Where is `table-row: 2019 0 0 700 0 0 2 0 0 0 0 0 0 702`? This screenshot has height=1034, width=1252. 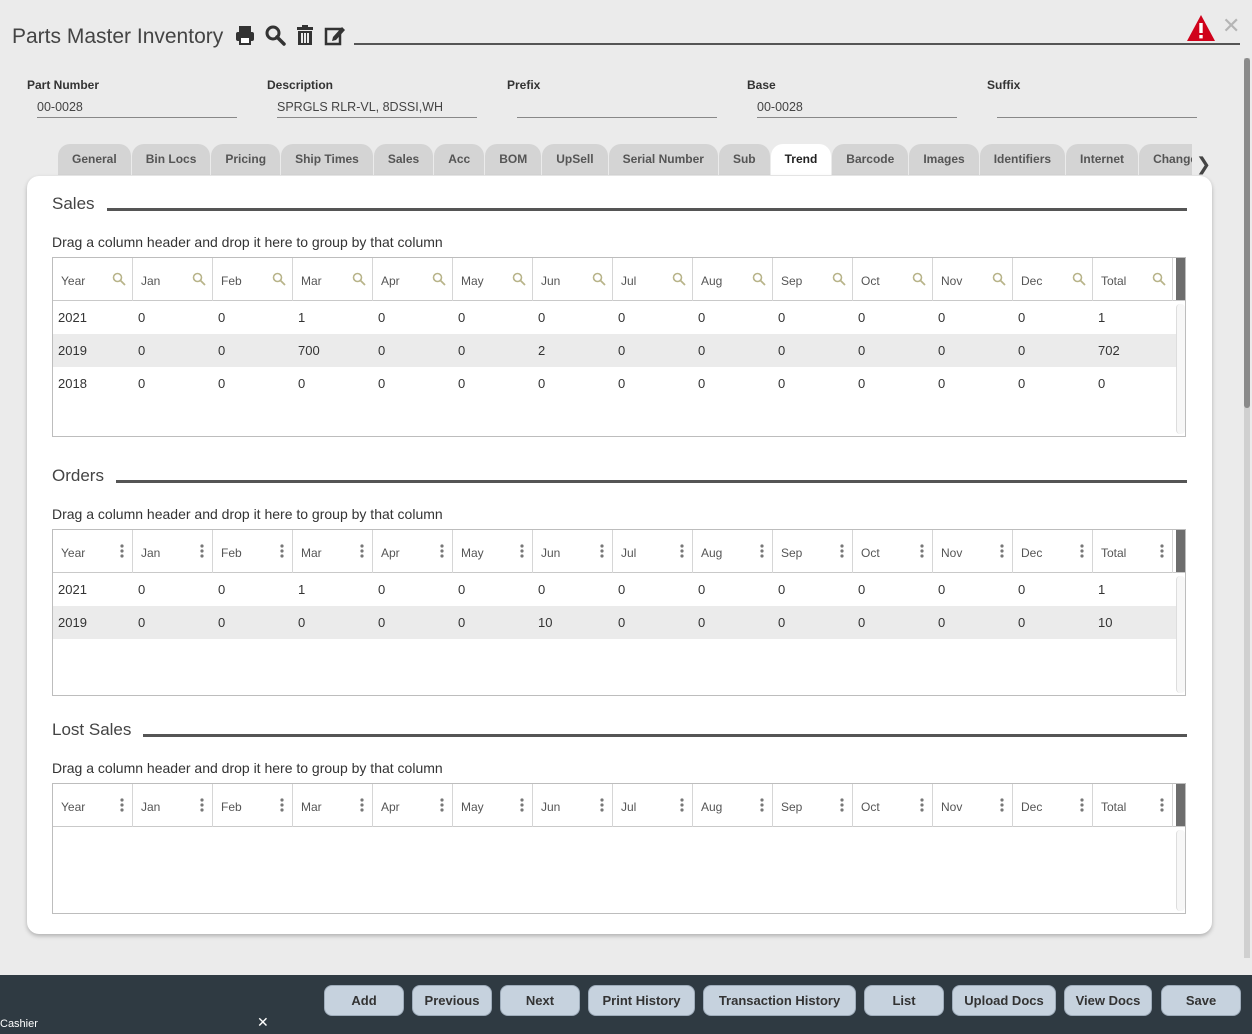
table-row: 2019 0 0 700 0 0 2 0 0 0 0 0 0 702 is located at coordinates (619, 350).